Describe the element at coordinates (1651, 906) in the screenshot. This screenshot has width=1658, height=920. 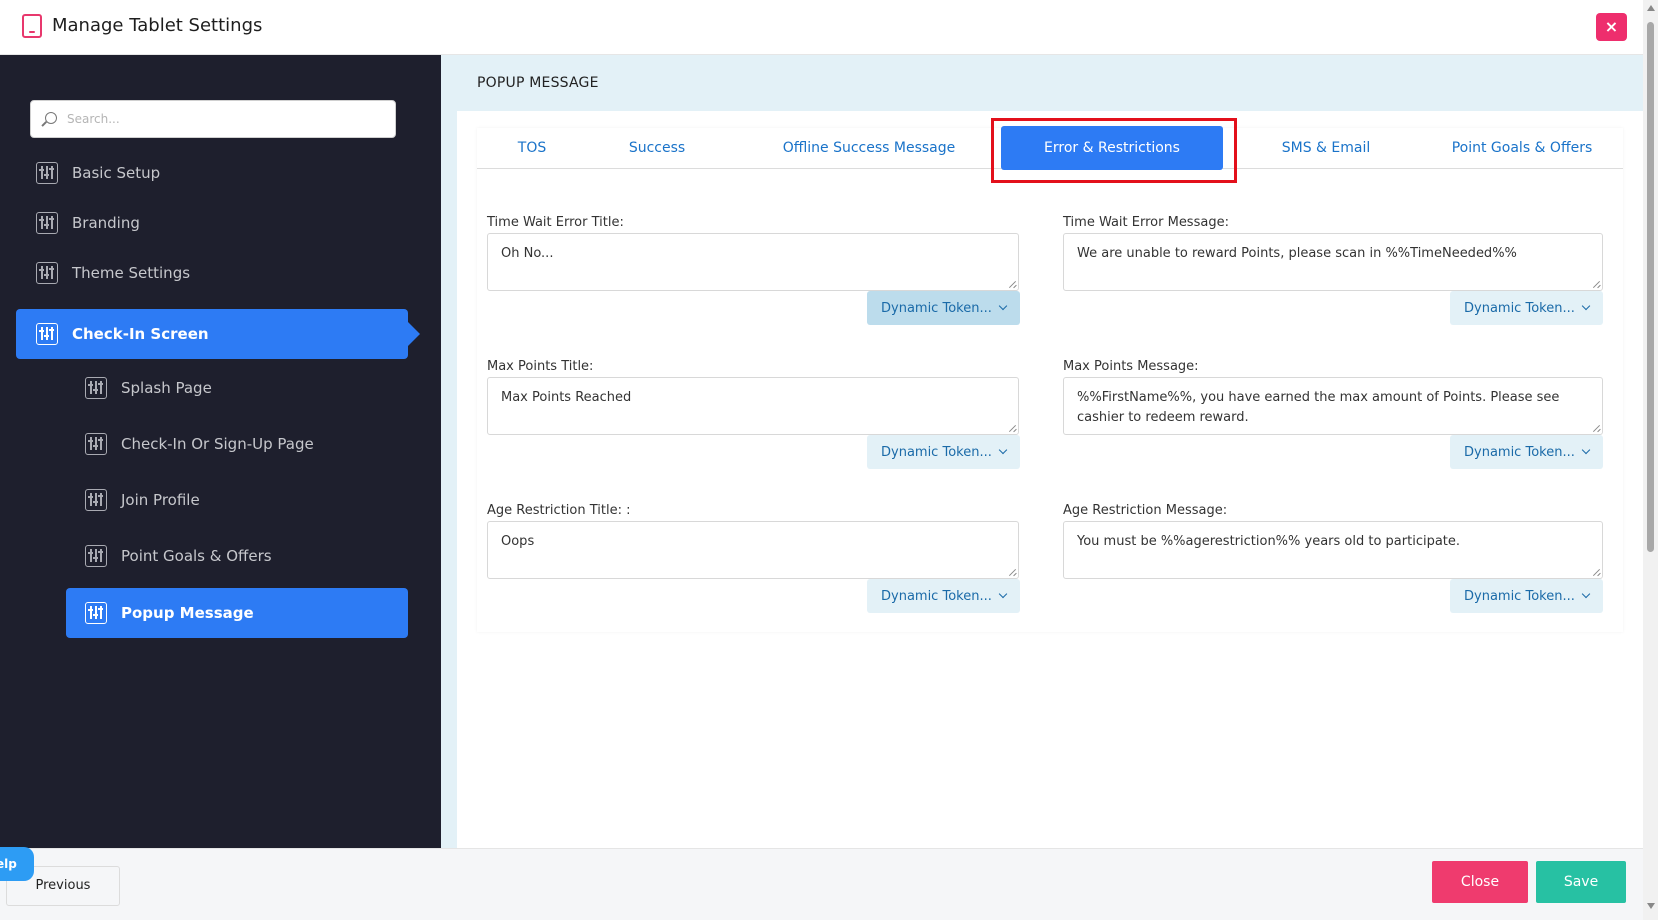
I see `scroll-down-icon` at that location.